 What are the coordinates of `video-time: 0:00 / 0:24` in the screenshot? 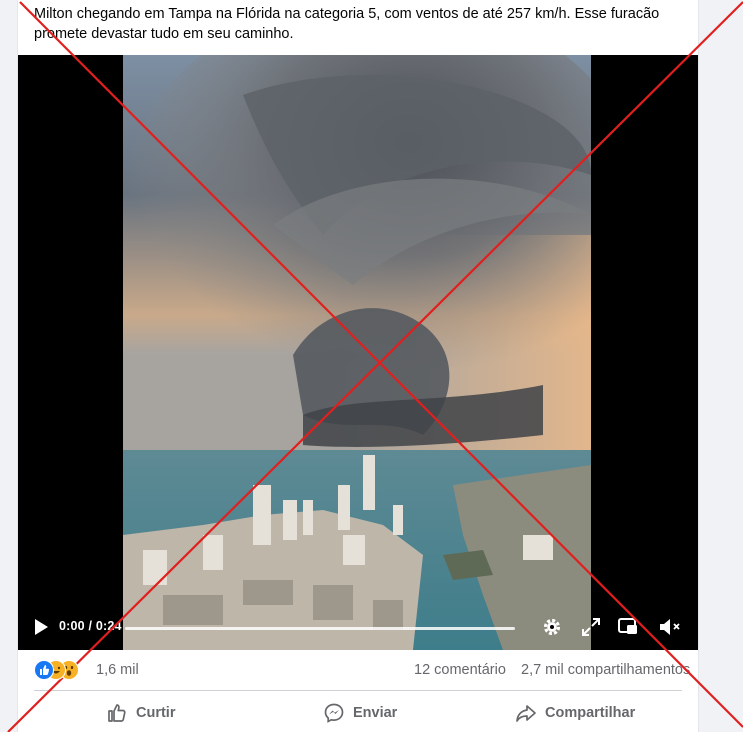 It's located at (90, 626).